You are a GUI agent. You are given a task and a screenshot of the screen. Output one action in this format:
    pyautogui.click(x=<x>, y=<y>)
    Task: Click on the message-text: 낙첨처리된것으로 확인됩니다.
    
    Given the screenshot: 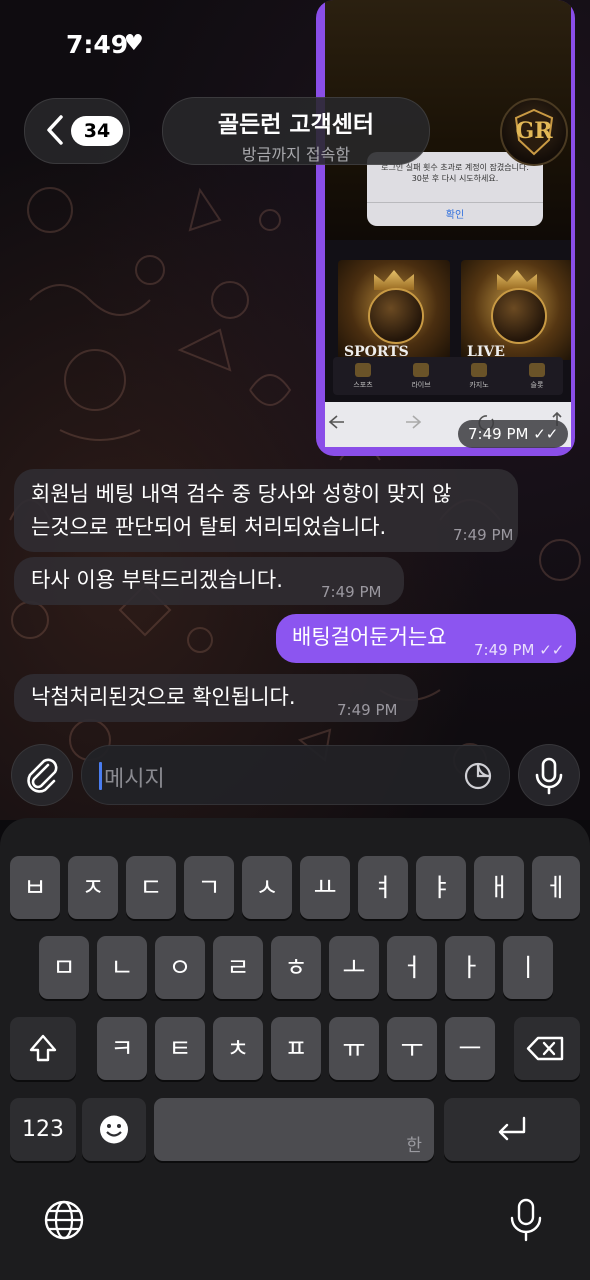 What is the action you would take?
    pyautogui.click(x=163, y=697)
    